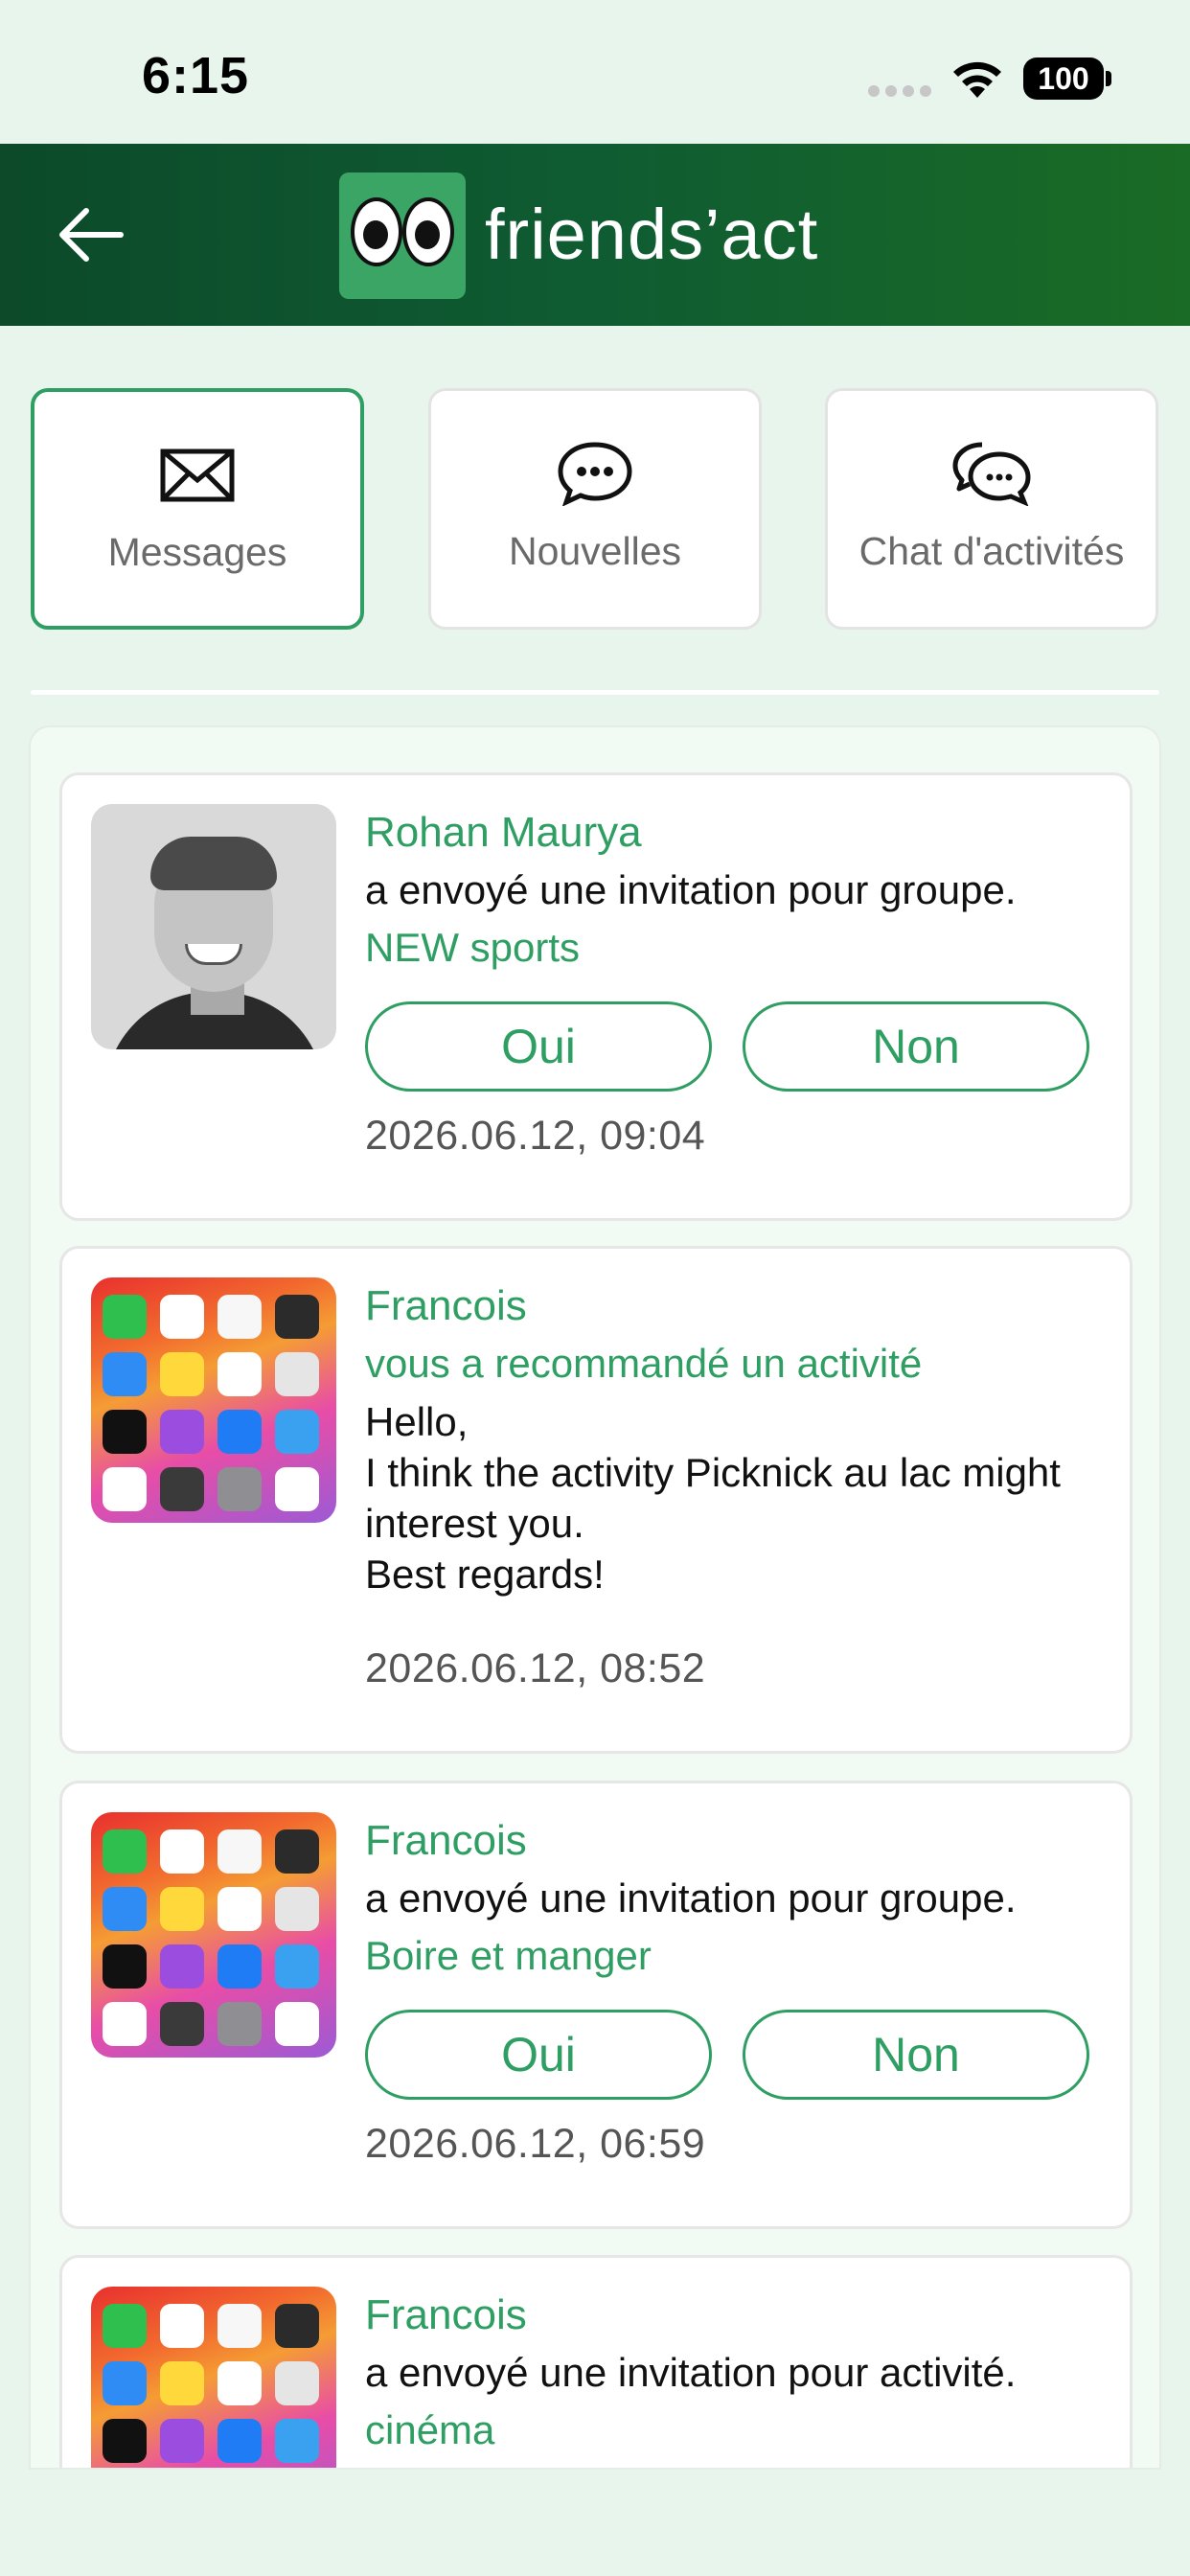  What do you see at coordinates (196, 75) in the screenshot?
I see `status-time: 6:15` at bounding box center [196, 75].